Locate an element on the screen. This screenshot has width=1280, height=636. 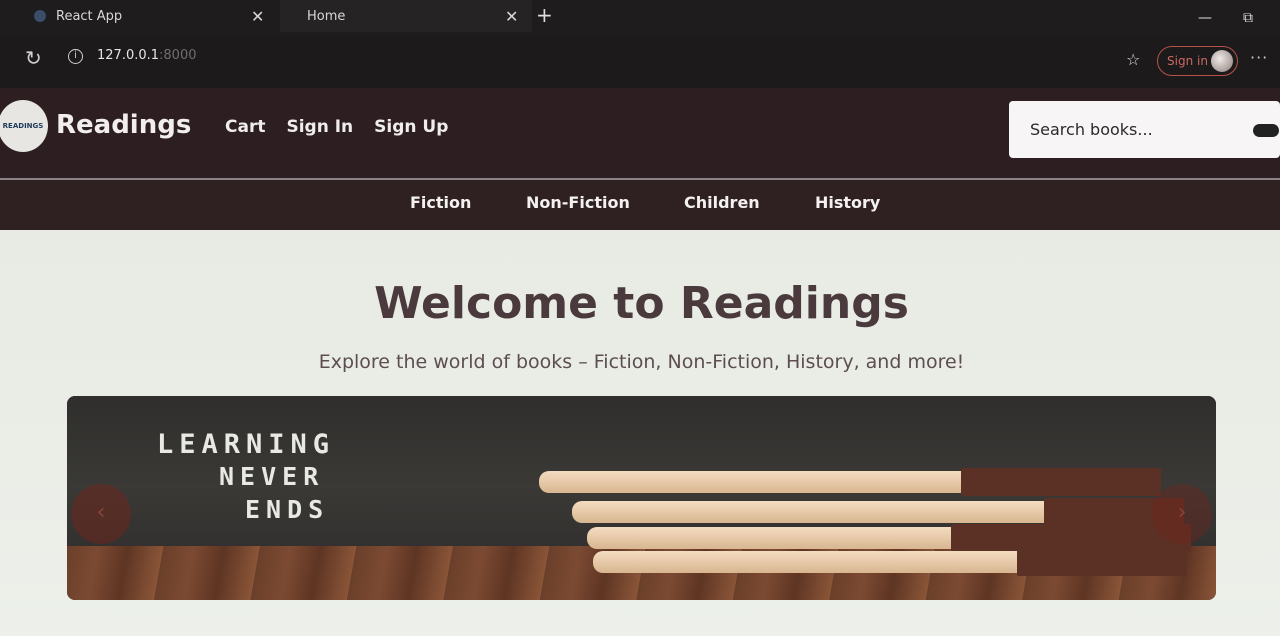
page-title: Welcome to Readings is located at coordinates (641, 303).